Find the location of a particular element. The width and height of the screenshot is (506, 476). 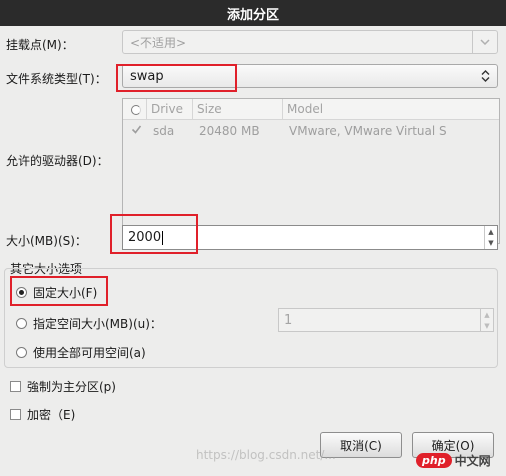

up-to-size-label: 指定空间大小(MB)(u)： is located at coordinates (97, 324).